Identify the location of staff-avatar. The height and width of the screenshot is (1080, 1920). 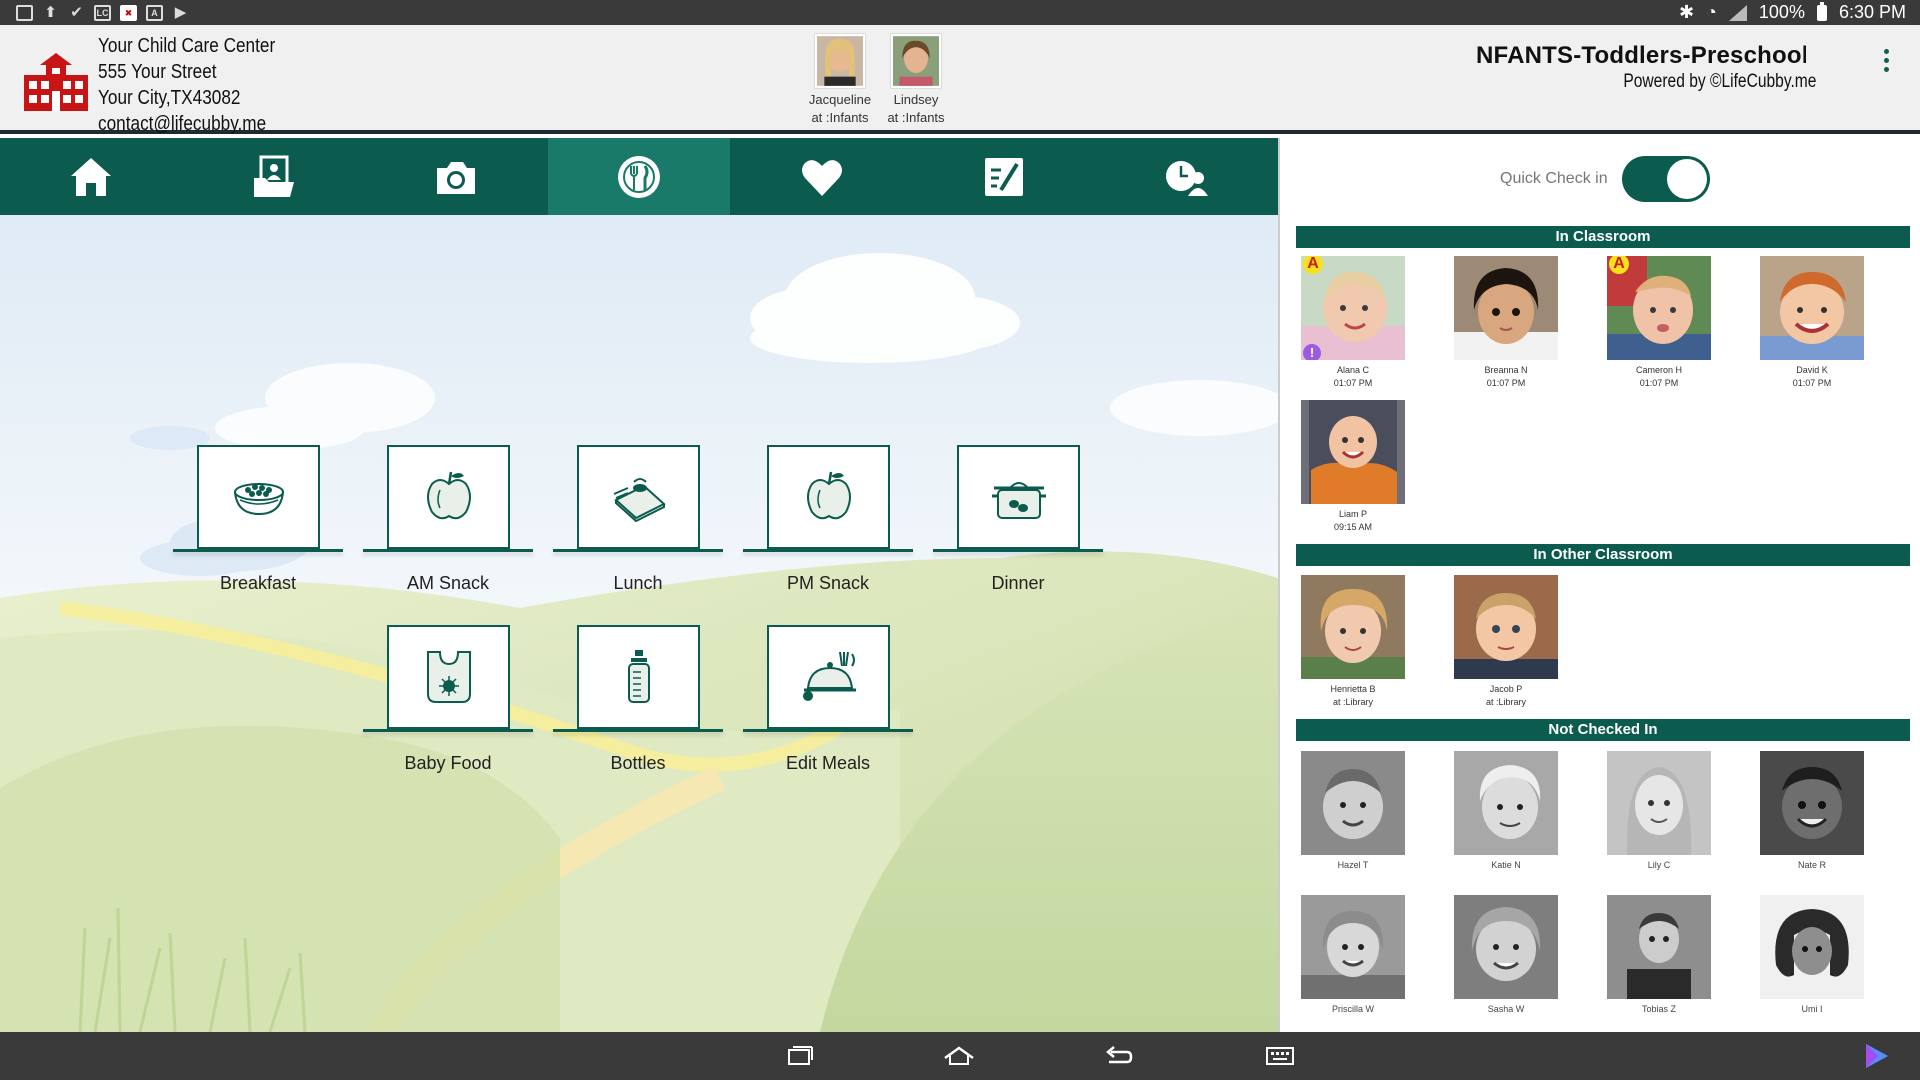
(840, 61).